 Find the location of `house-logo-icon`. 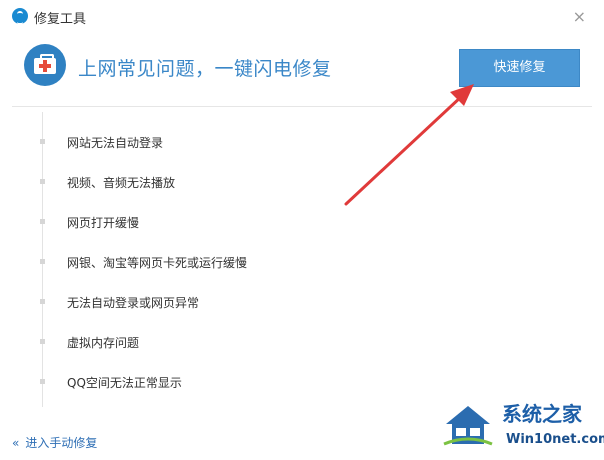

house-logo-icon is located at coordinates (468, 426).